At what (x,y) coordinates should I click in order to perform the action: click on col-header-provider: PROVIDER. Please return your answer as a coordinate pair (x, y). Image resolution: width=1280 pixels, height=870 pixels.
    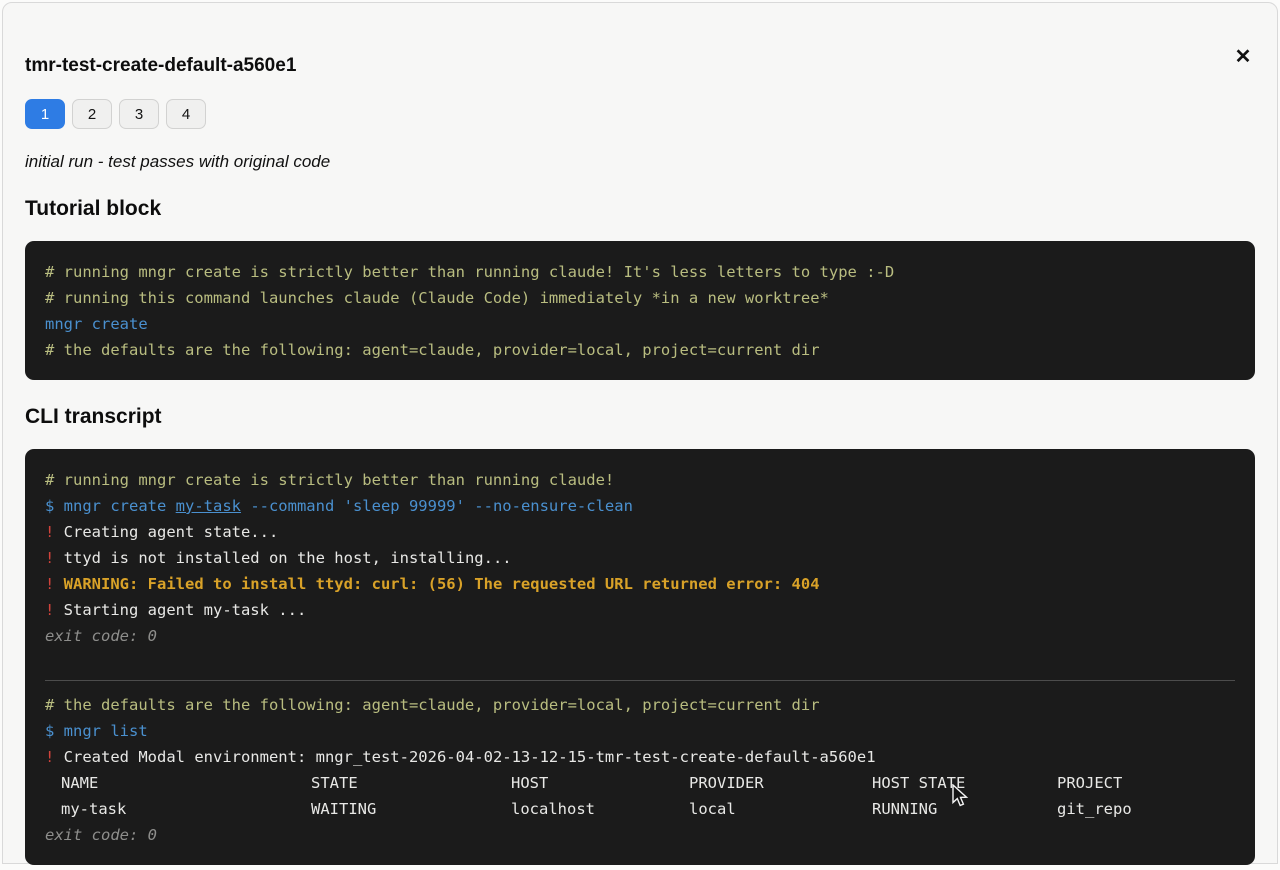
    Looking at the image, I should click on (726, 783).